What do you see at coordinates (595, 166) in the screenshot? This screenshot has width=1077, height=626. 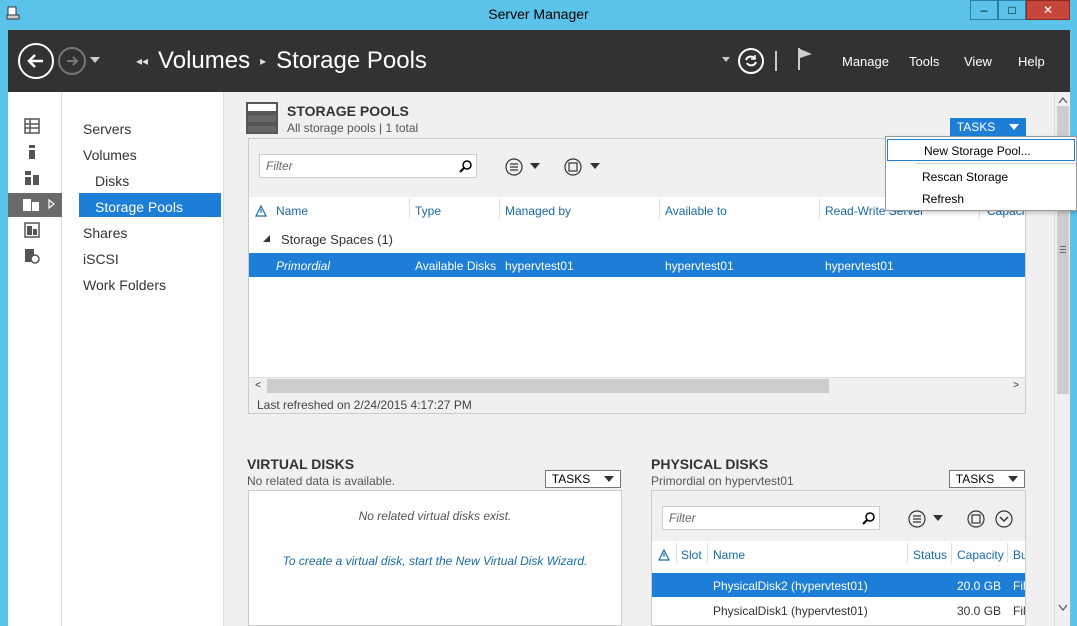 I see `save-query-dropdown-icon` at bounding box center [595, 166].